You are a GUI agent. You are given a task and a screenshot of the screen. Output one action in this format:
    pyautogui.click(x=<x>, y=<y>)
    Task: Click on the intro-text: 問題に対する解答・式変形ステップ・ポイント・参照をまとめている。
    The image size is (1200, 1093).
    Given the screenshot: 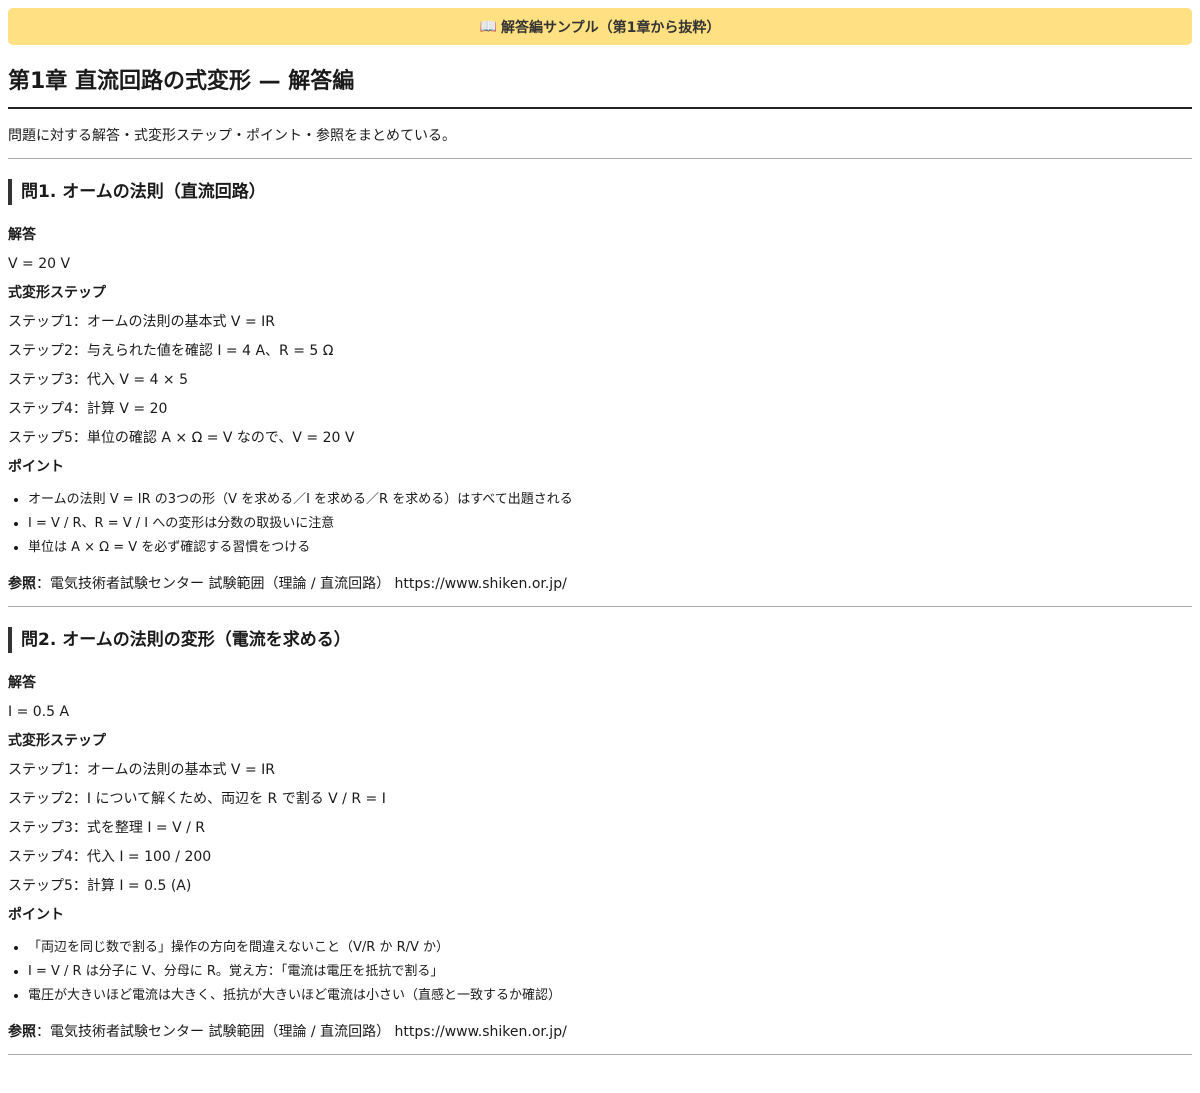 What is the action you would take?
    pyautogui.click(x=600, y=134)
    